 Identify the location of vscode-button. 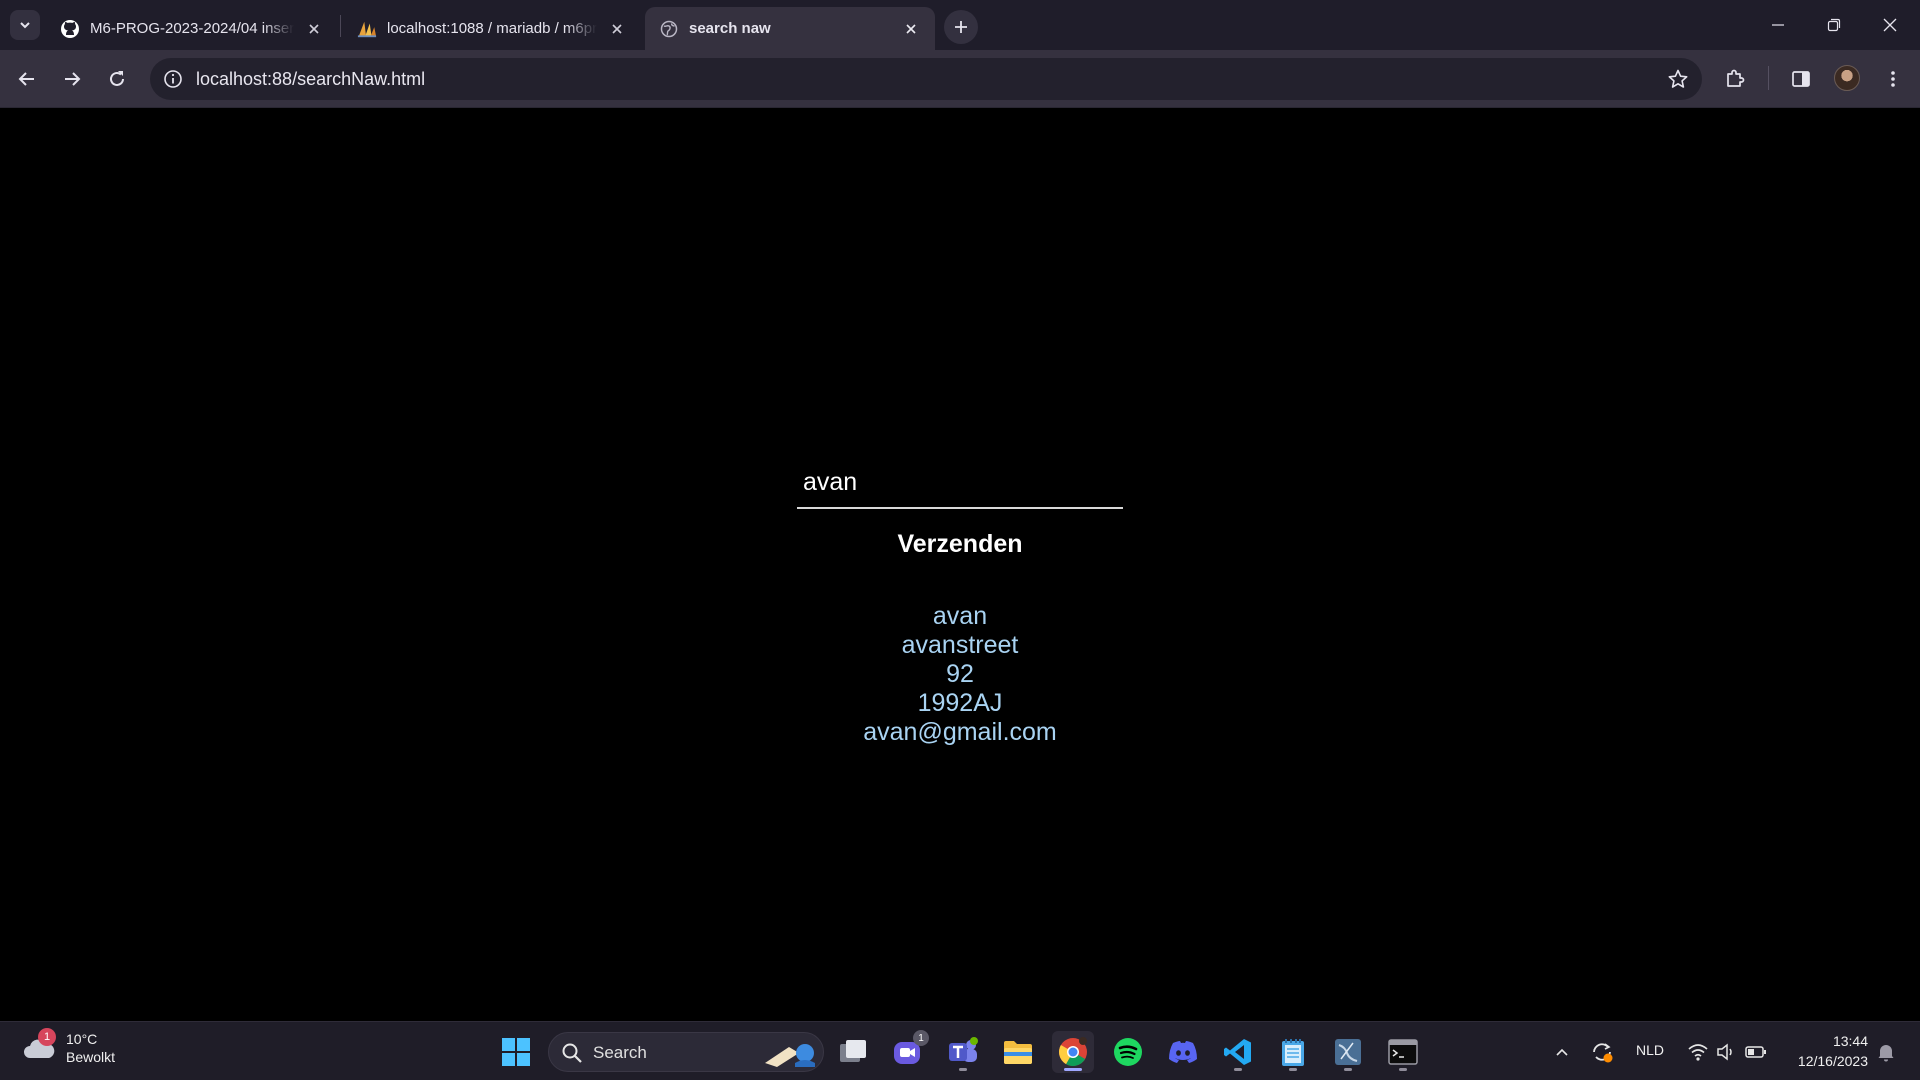
(1238, 1052).